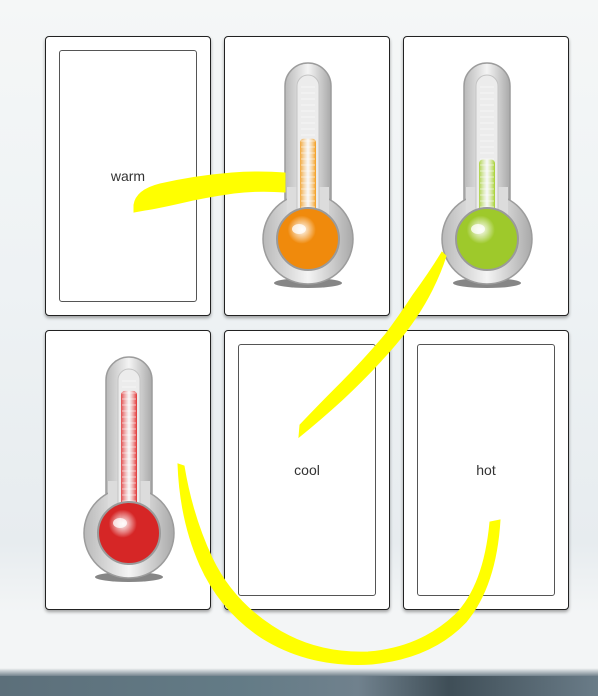 The height and width of the screenshot is (696, 598). I want to click on card-inner-frame: warm, so click(128, 176).